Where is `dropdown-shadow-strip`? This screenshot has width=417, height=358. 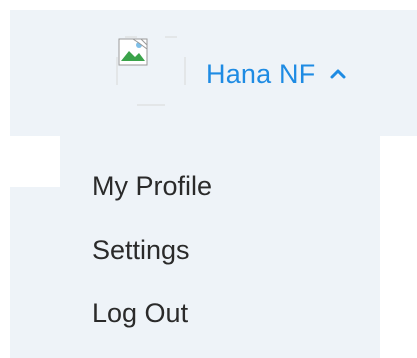 dropdown-shadow-strip is located at coordinates (35, 272).